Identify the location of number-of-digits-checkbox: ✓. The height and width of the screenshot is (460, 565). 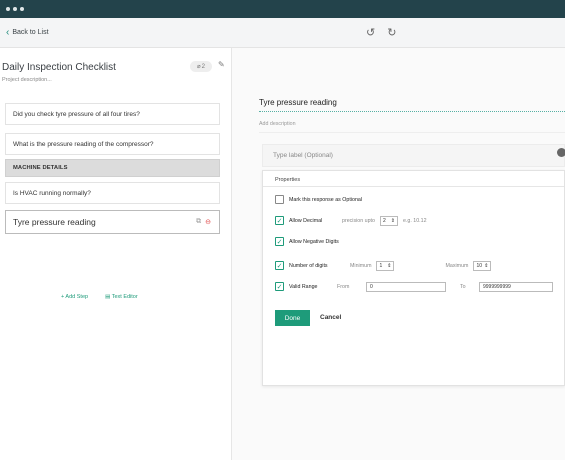
(279, 265).